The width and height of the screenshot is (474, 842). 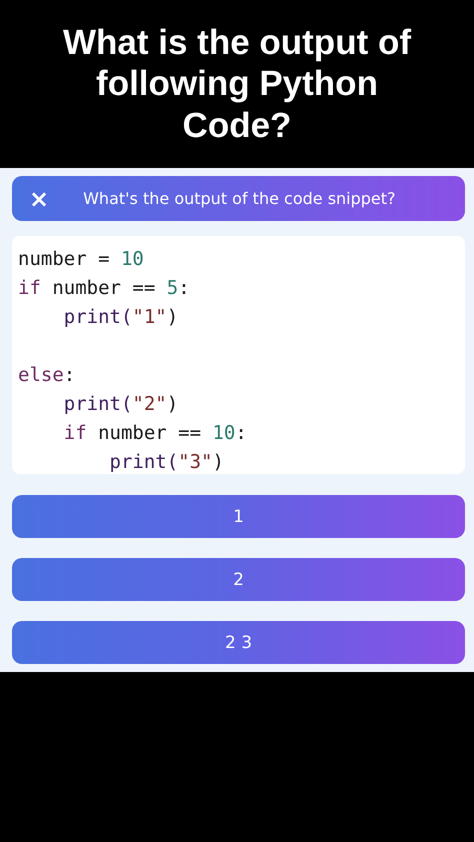 What do you see at coordinates (166, 462) in the screenshot?
I see `code-line: print("3")` at bounding box center [166, 462].